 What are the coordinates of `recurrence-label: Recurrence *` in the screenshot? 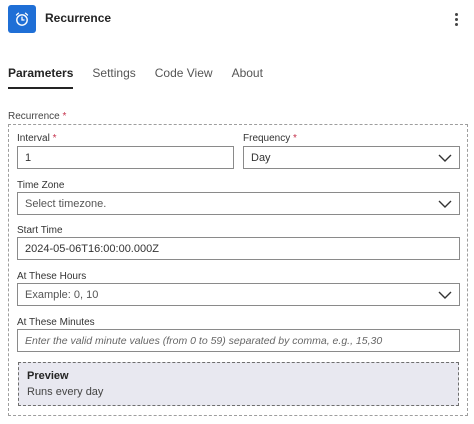 It's located at (37, 116).